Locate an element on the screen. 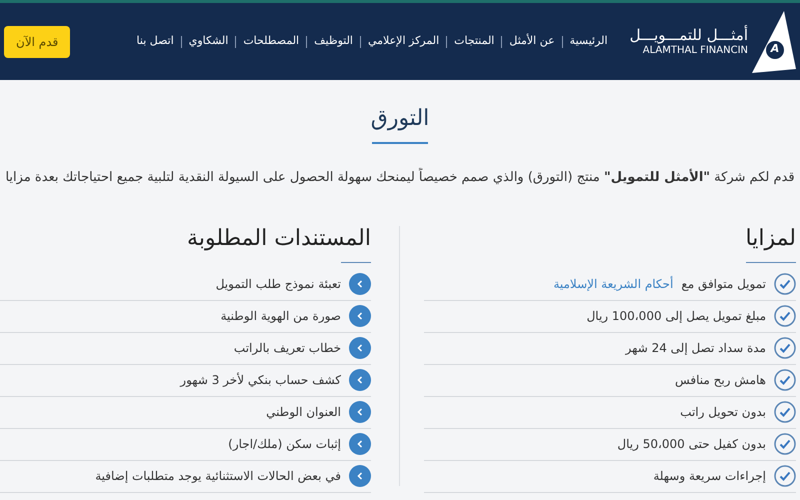  document-text: صورة من الهوية الوطنية is located at coordinates (280, 316).